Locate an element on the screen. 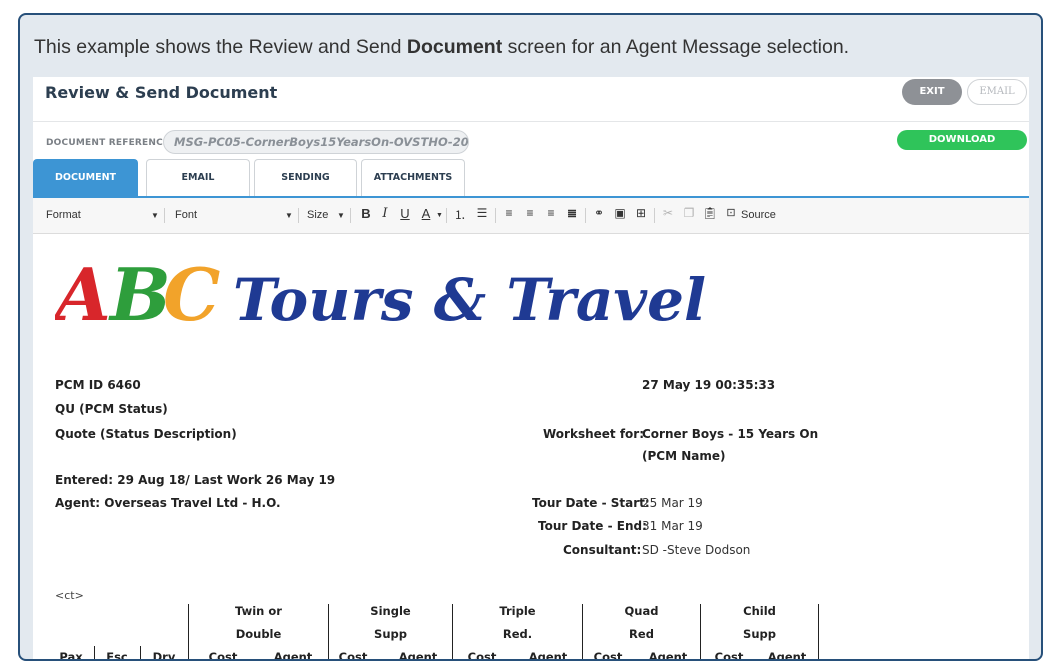  underline-icon: U is located at coordinates (405, 213).